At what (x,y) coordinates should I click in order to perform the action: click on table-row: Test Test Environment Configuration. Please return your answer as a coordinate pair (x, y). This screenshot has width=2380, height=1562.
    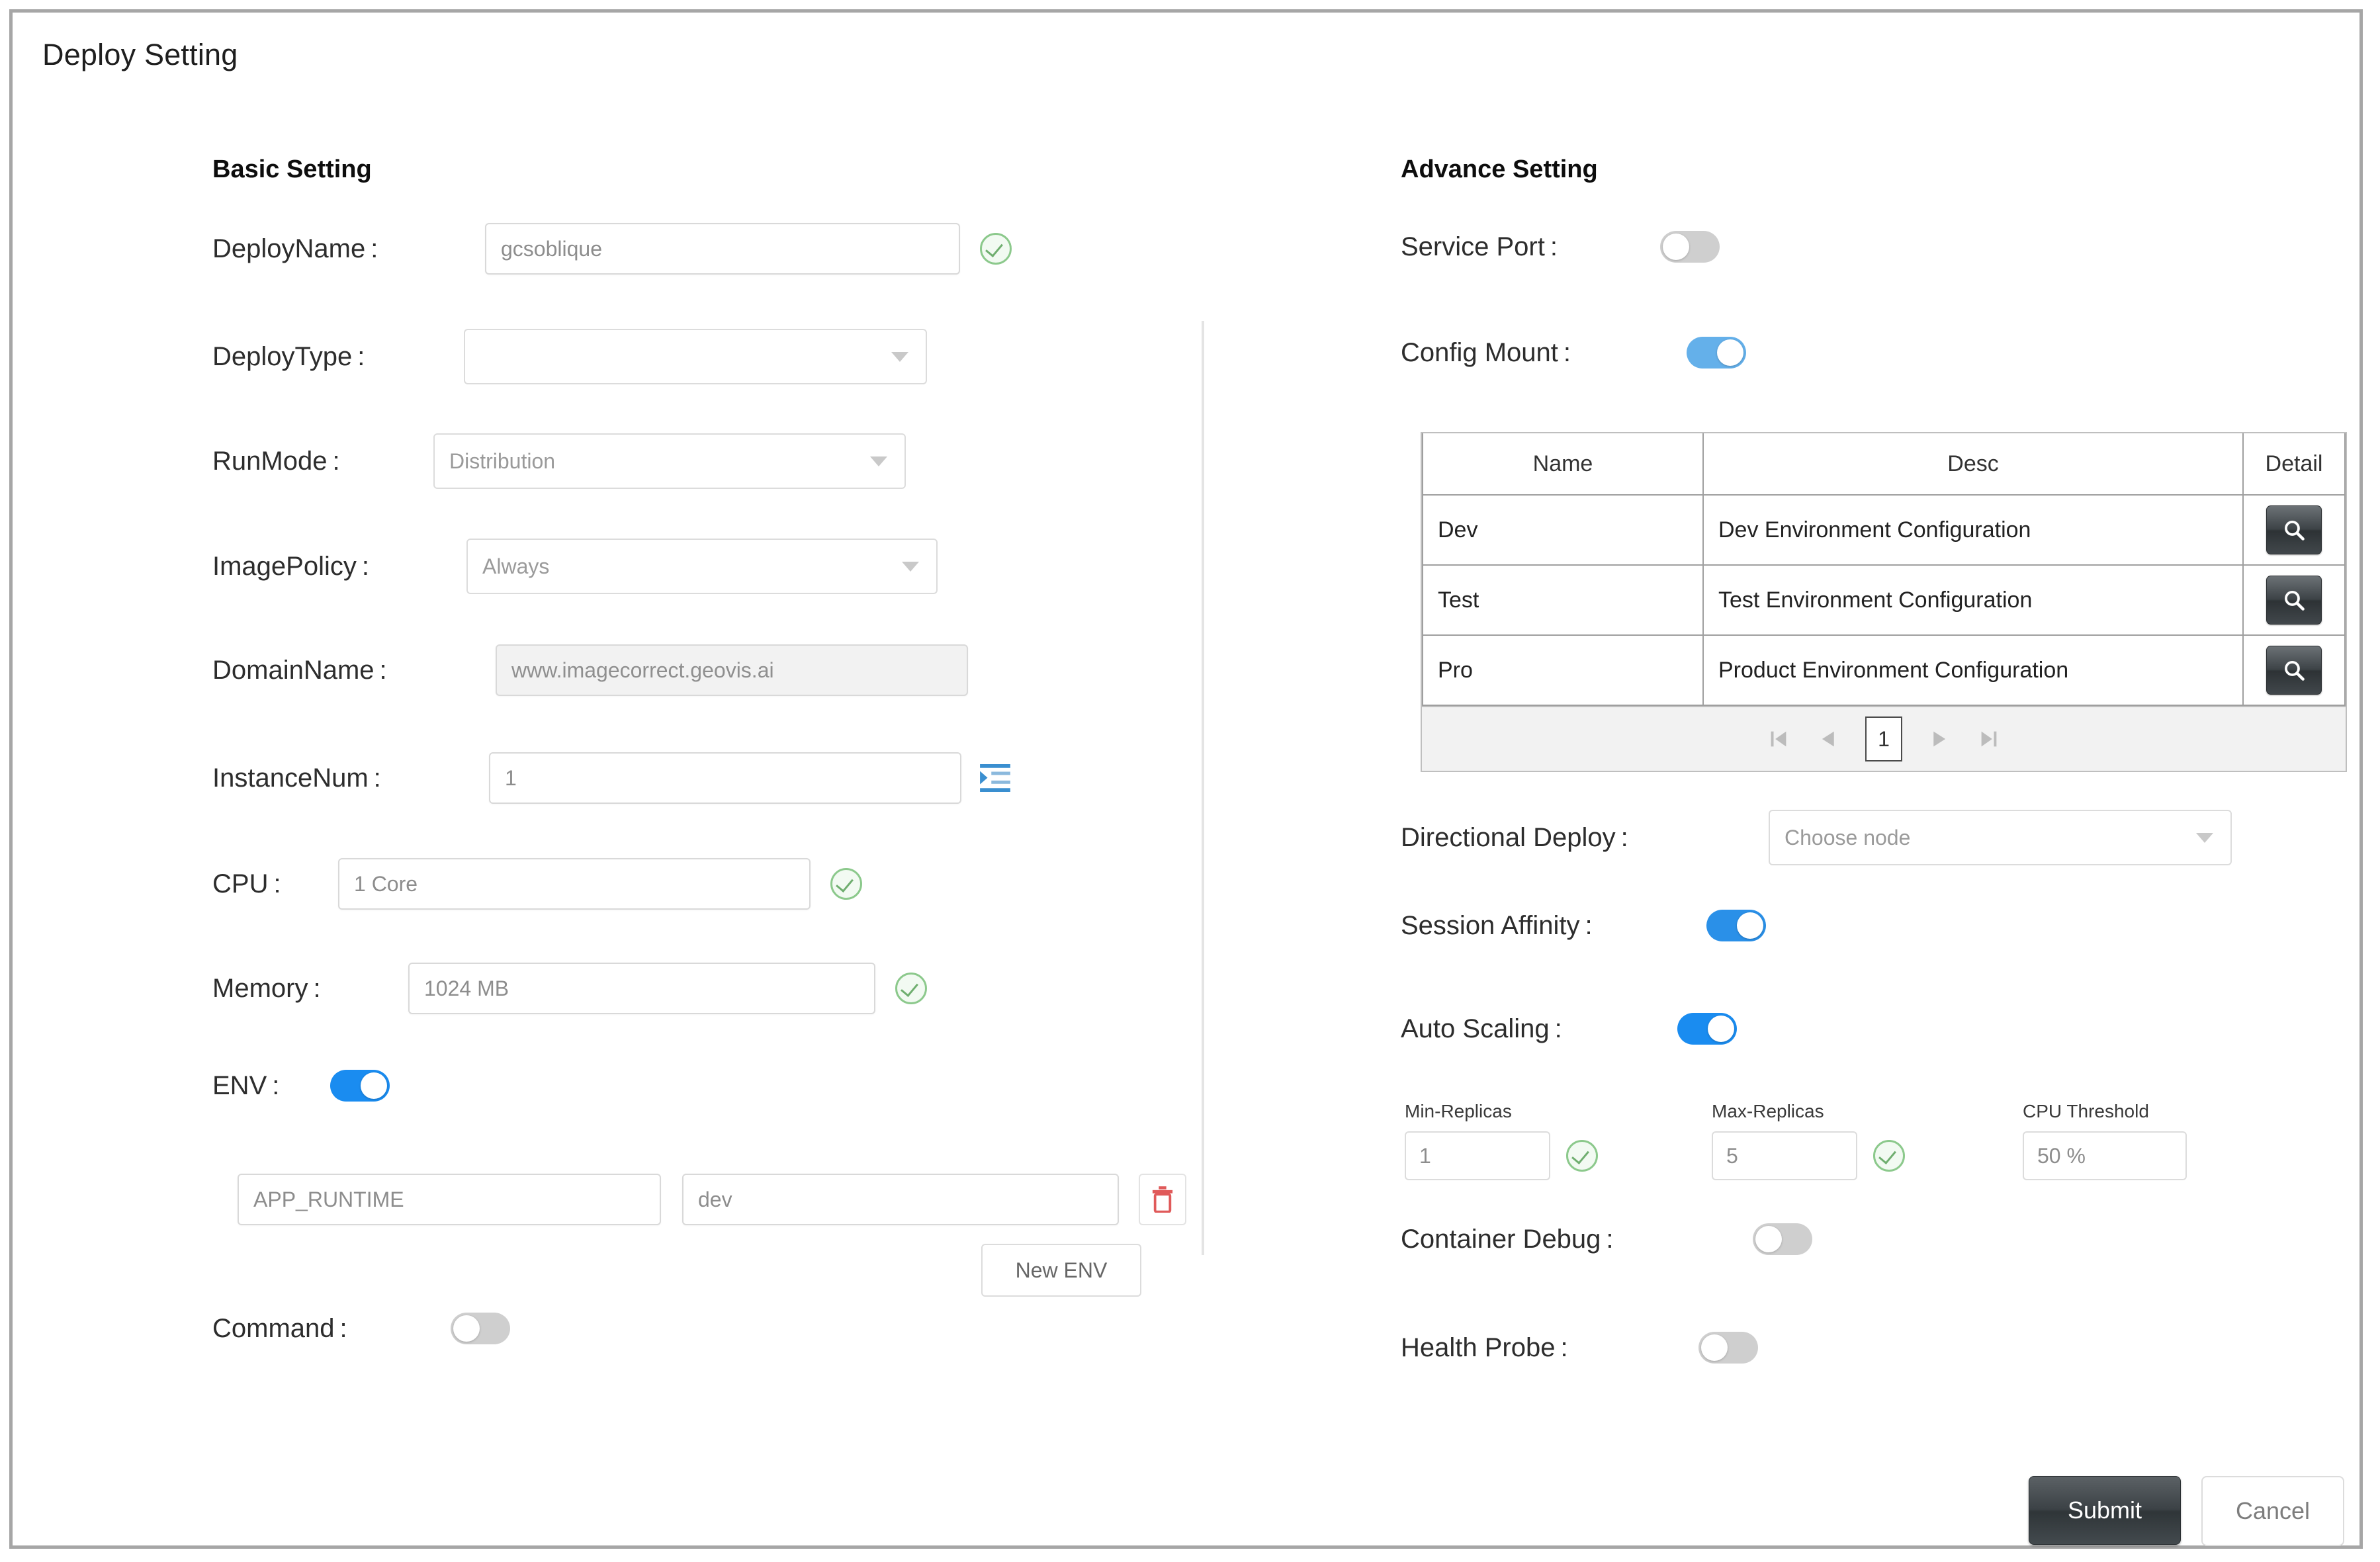
    Looking at the image, I should click on (1884, 600).